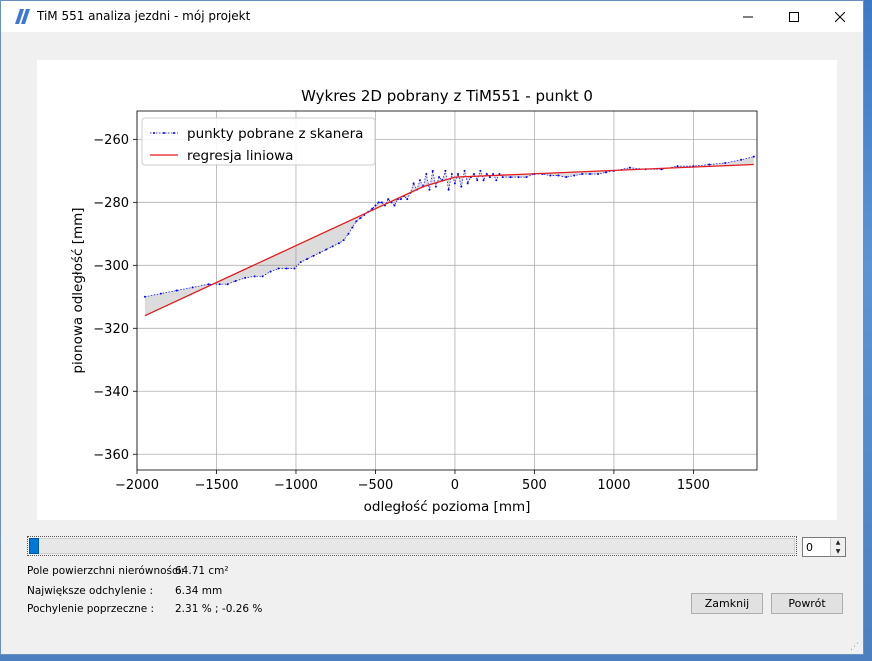 The width and height of the screenshot is (872, 661). I want to click on x-tick-label: −2000, so click(137, 485).